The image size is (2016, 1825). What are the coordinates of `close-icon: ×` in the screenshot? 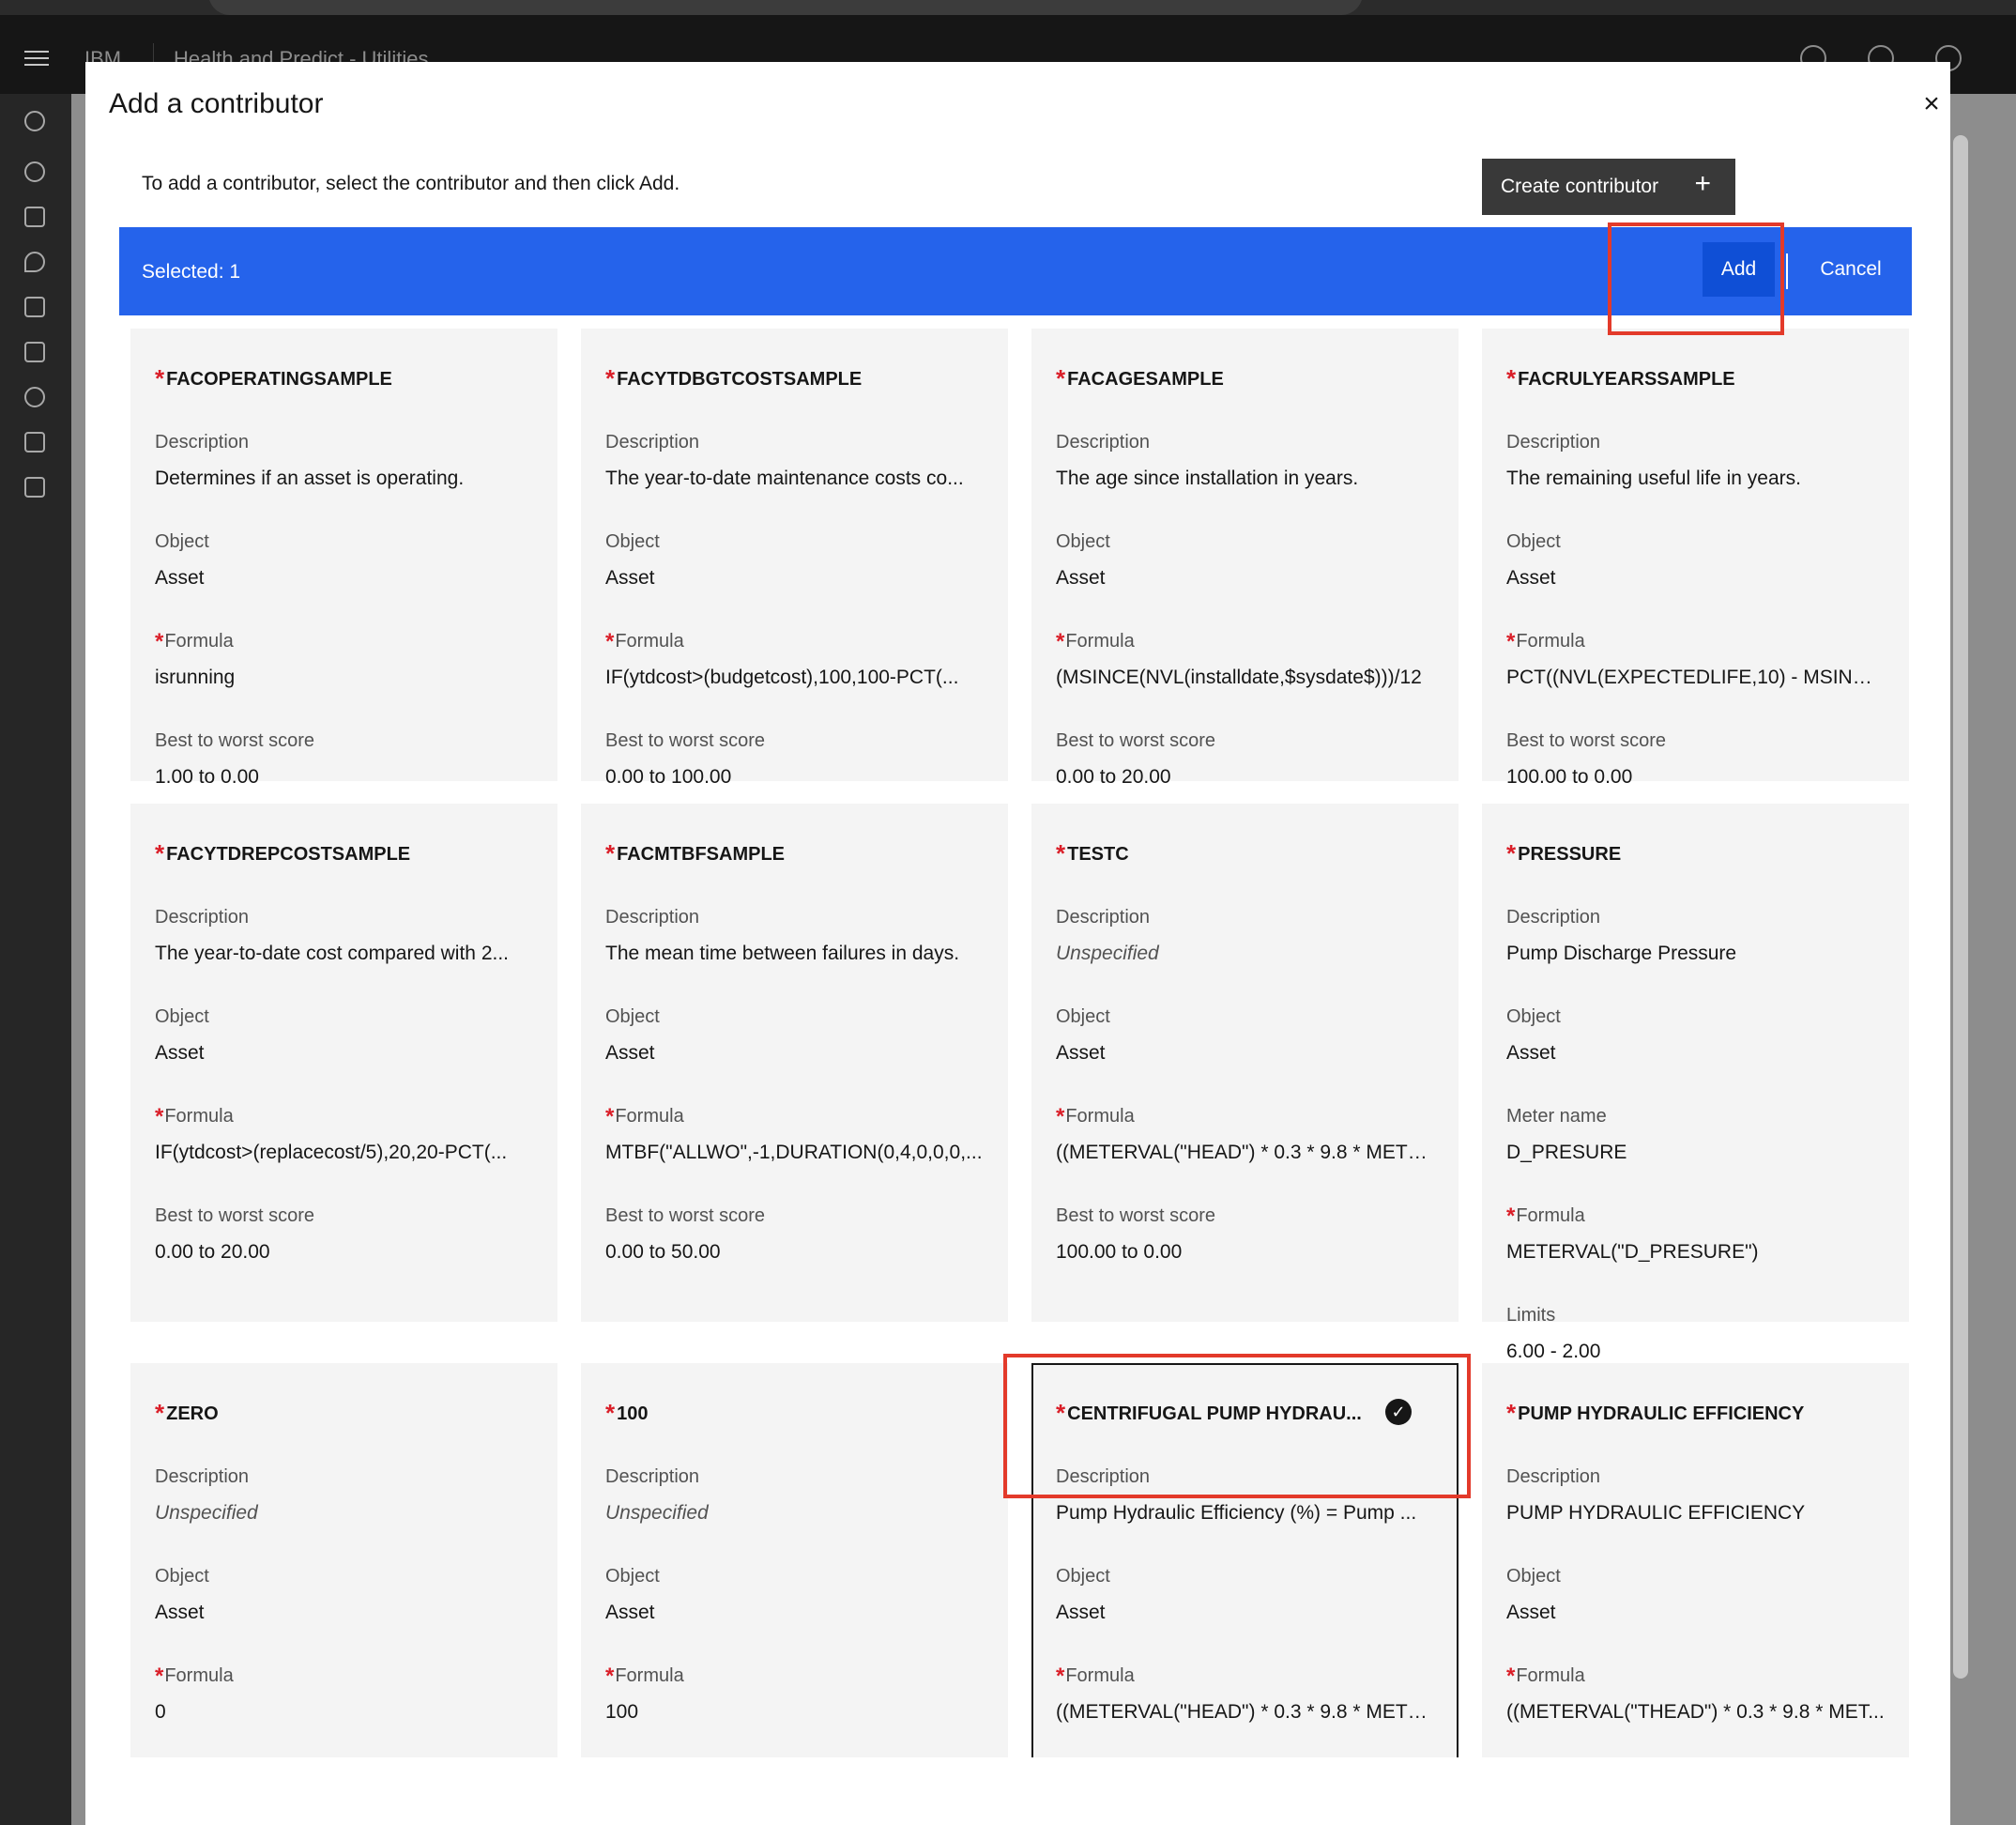 It's located at (1931, 104).